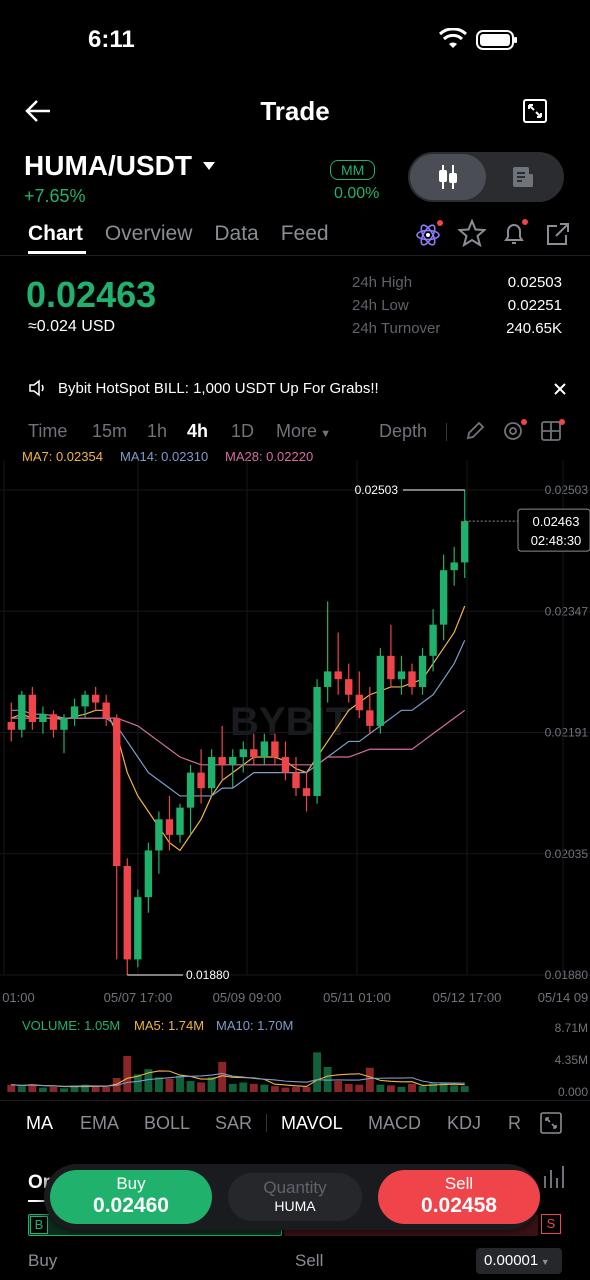 This screenshot has height=1280, width=590. What do you see at coordinates (209, 167) in the screenshot?
I see `caret-down-icon` at bounding box center [209, 167].